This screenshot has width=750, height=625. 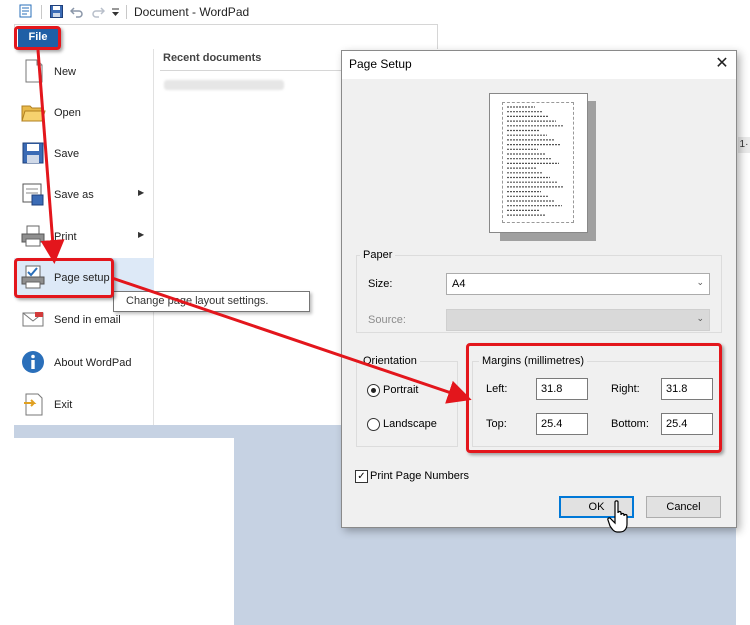 I want to click on arrow-file-to-page-setup, so click(x=50, y=156).